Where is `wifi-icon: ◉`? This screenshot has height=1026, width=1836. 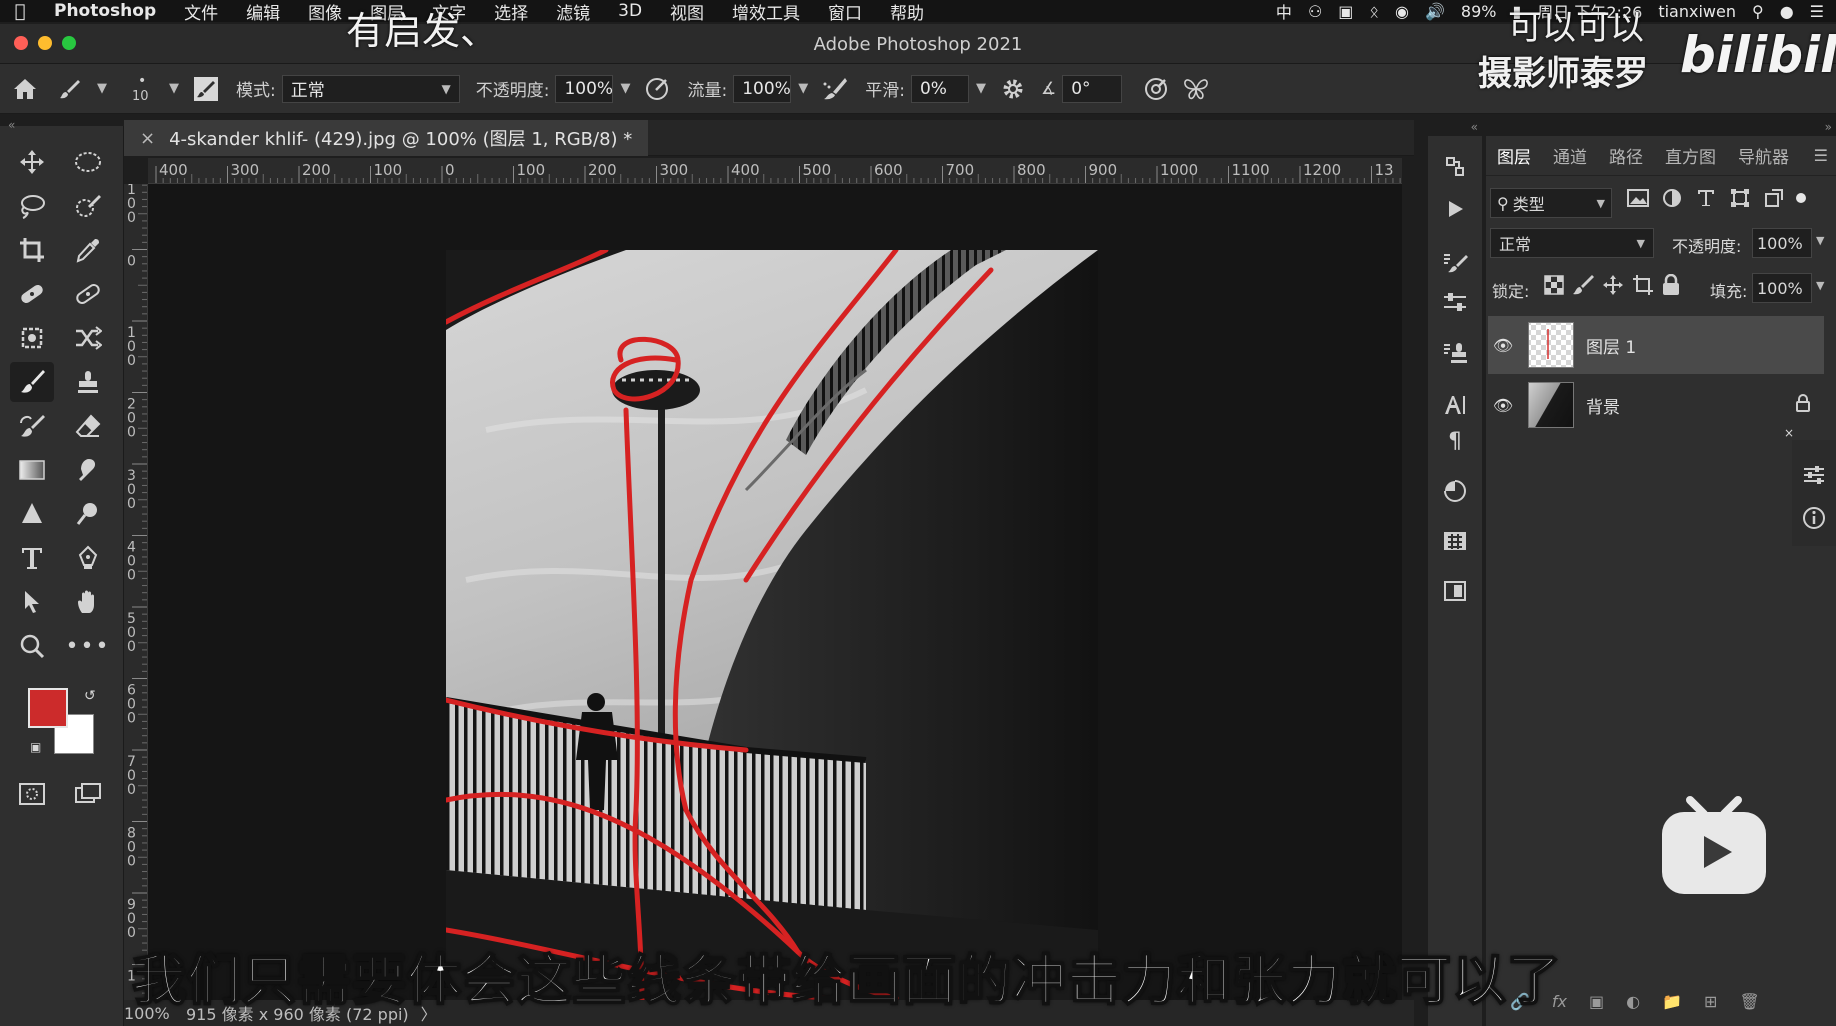 wifi-icon: ◉ is located at coordinates (1402, 11).